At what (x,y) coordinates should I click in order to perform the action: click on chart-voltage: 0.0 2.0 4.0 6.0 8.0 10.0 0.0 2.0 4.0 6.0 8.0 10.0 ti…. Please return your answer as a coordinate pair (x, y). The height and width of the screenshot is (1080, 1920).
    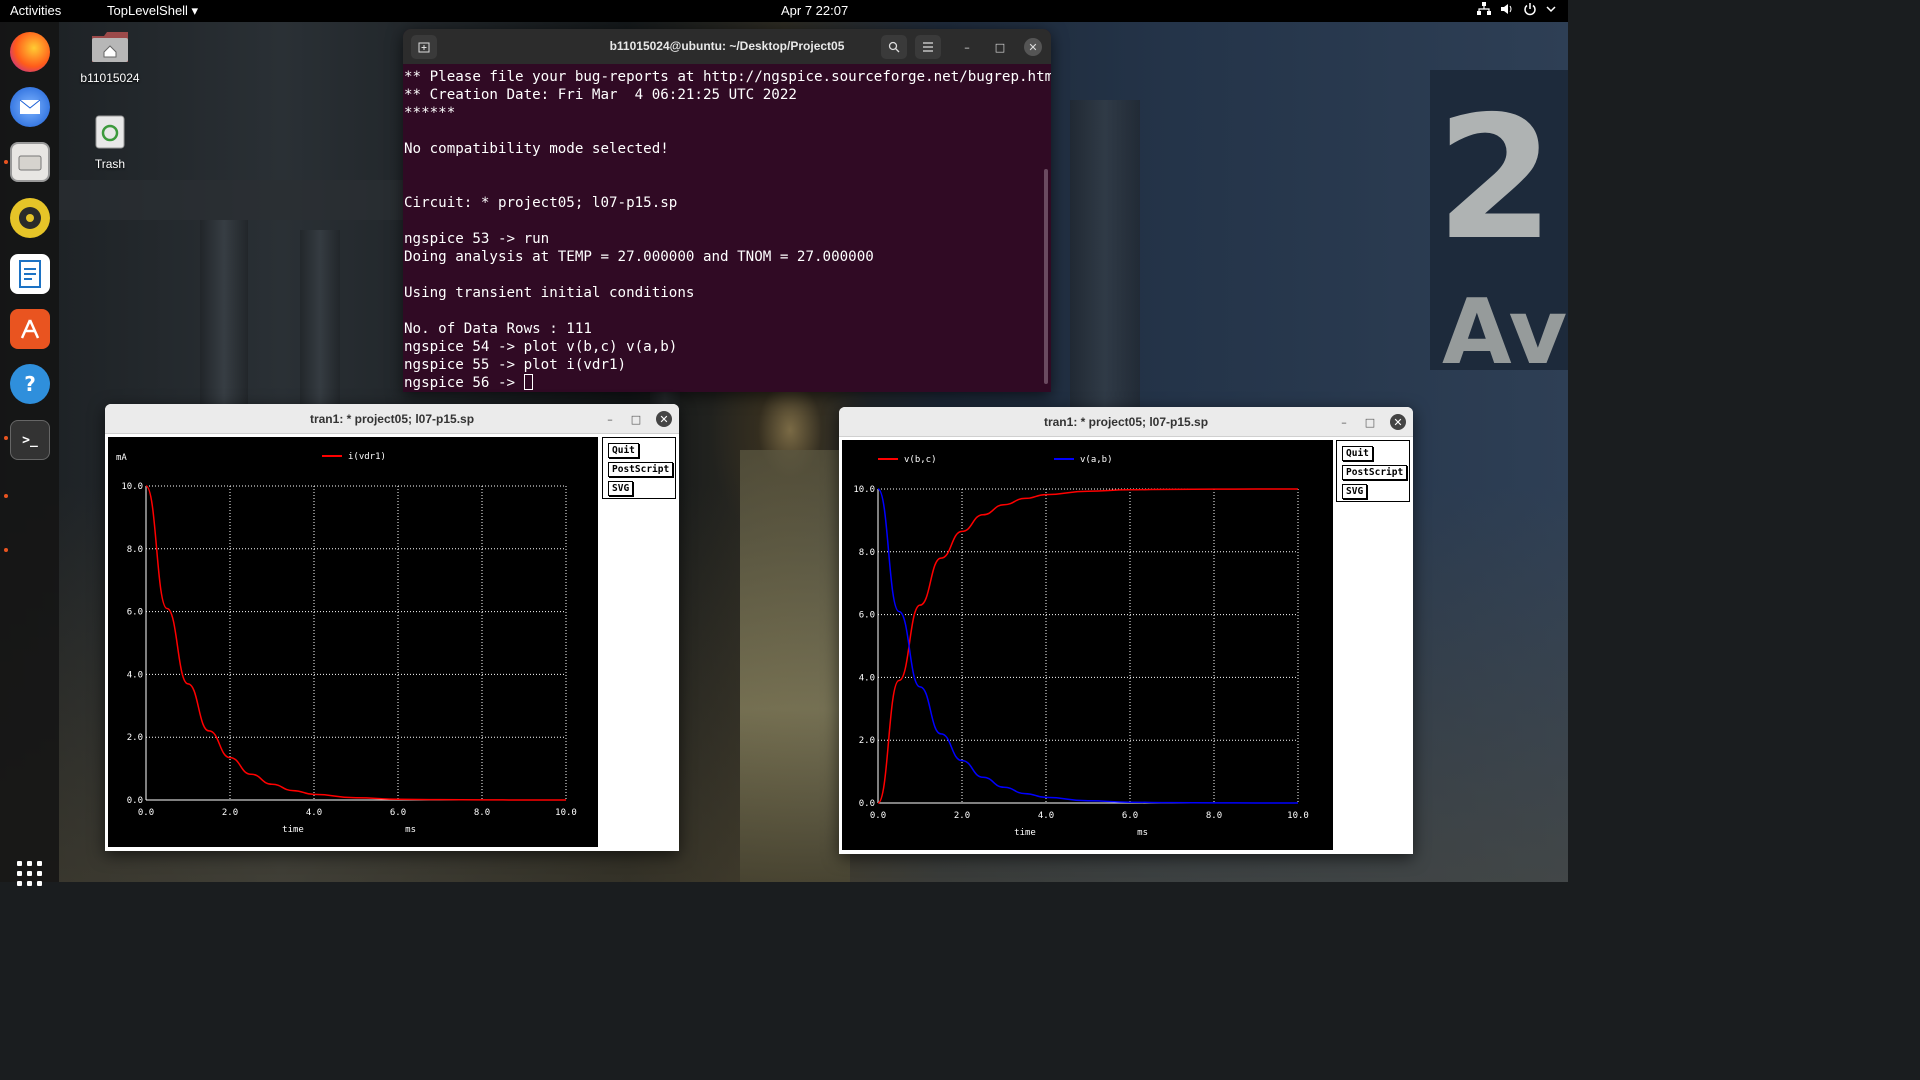
    Looking at the image, I should click on (1081, 646).